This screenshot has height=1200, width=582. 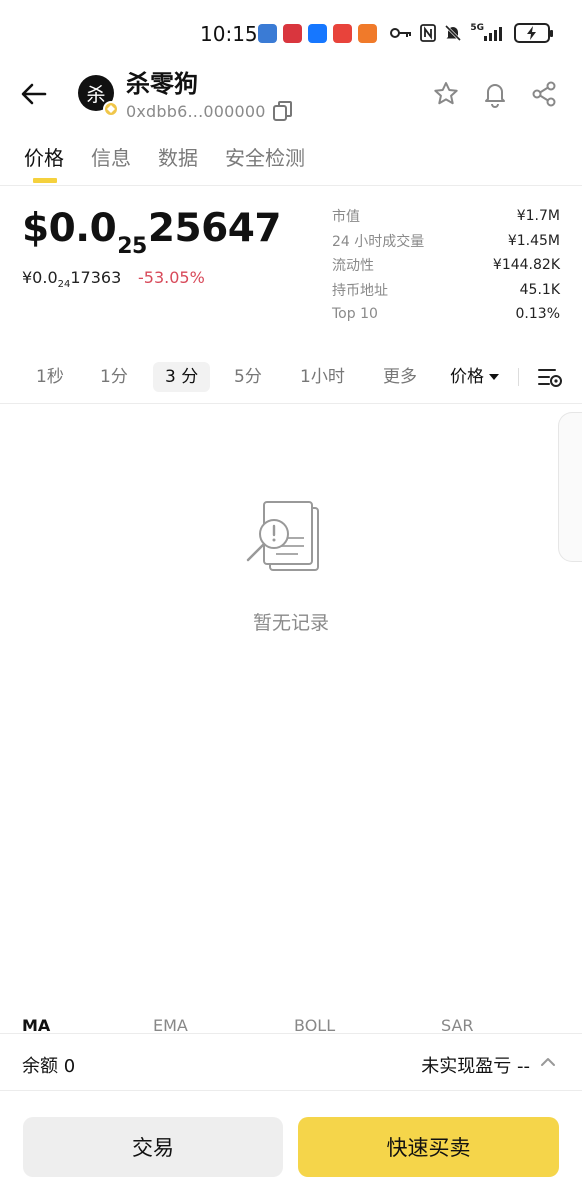 I want to click on copy-icon, so click(x=283, y=111).